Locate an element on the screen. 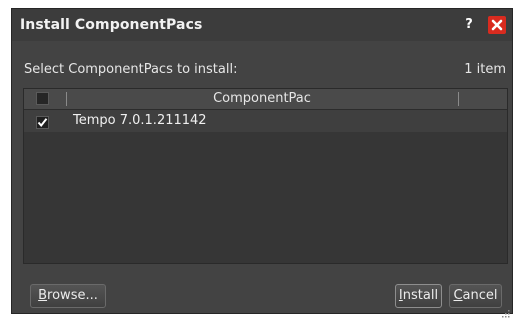  list-header: ComponentPac is located at coordinates (265, 99).